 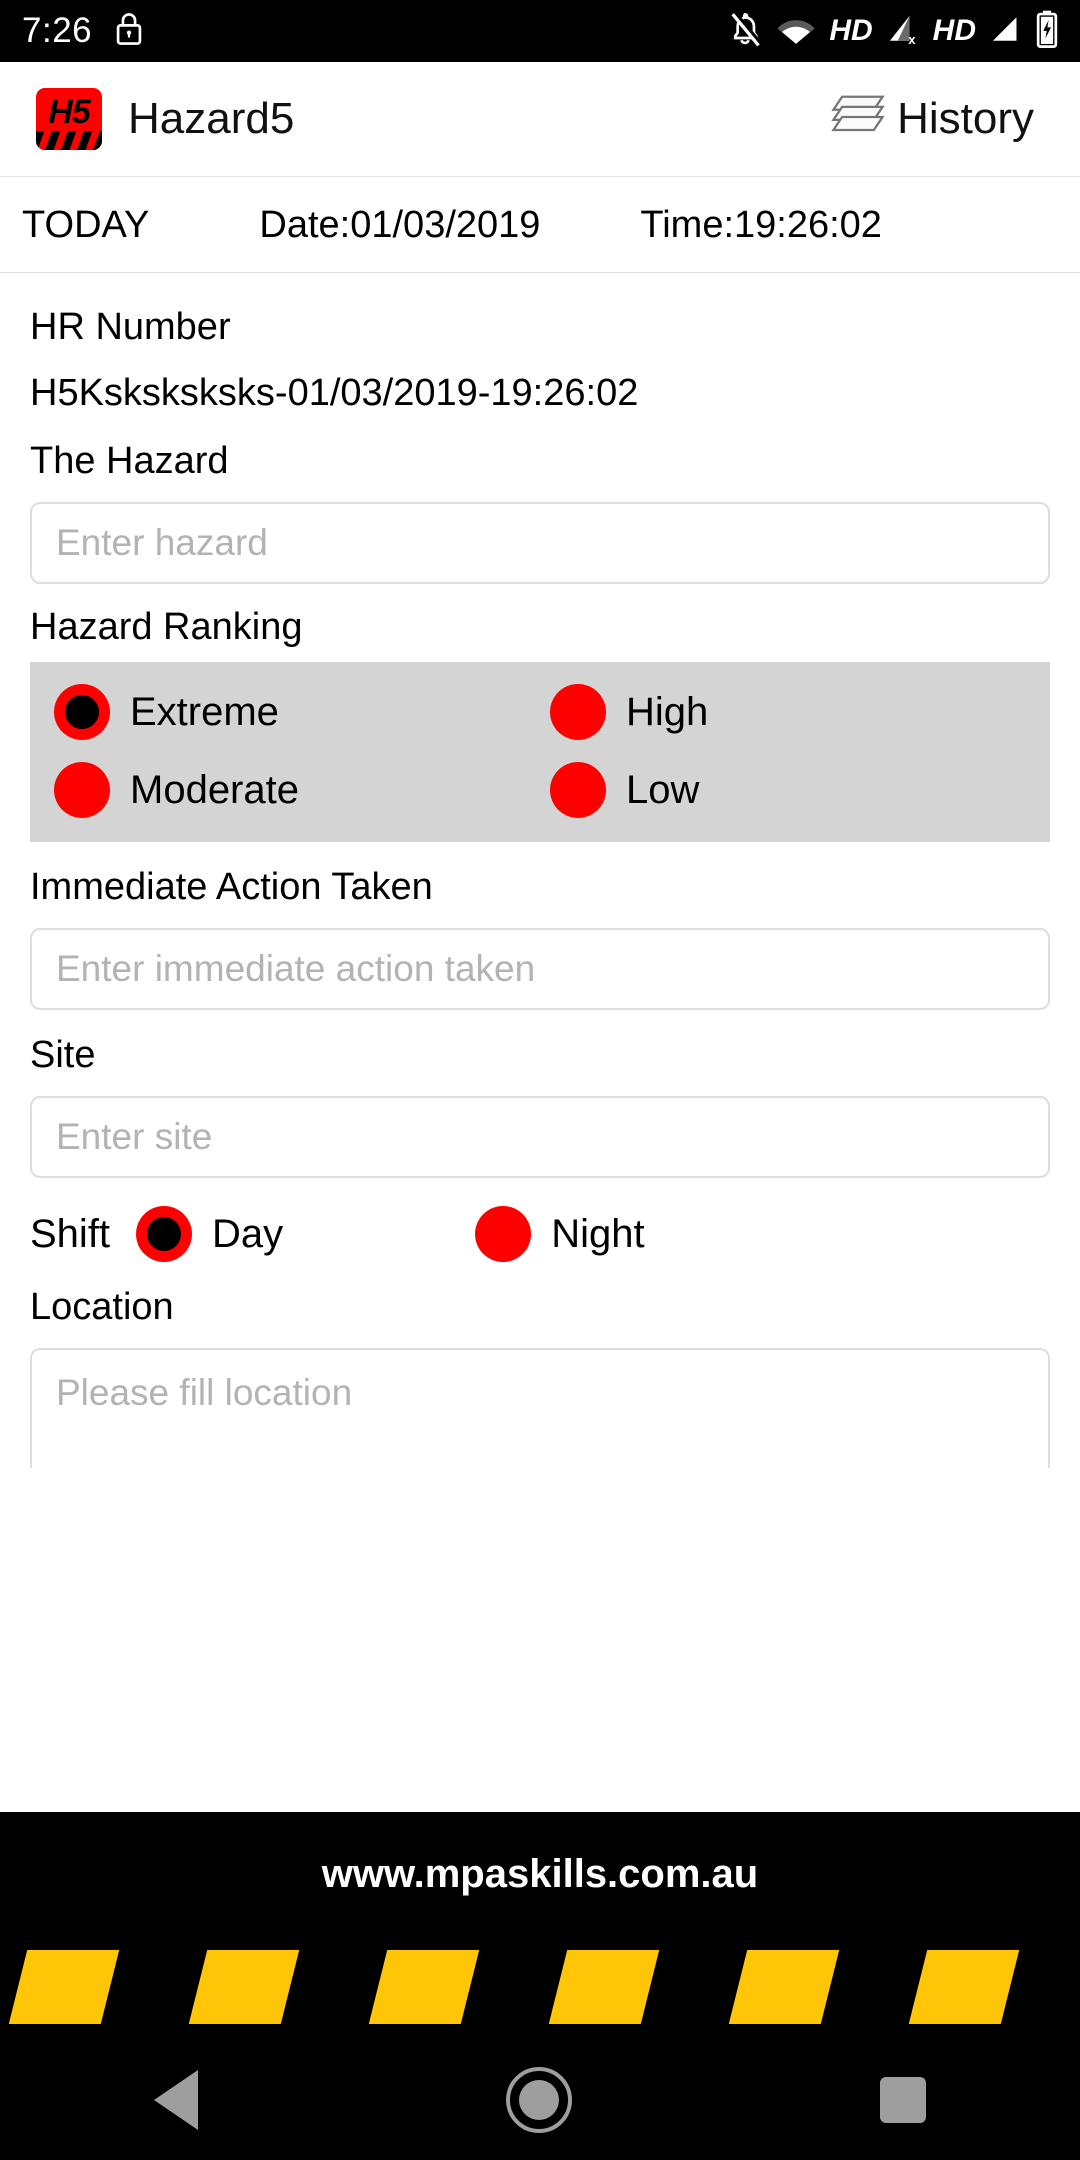 I want to click on shift-option-night: Night, so click(x=560, y=1234).